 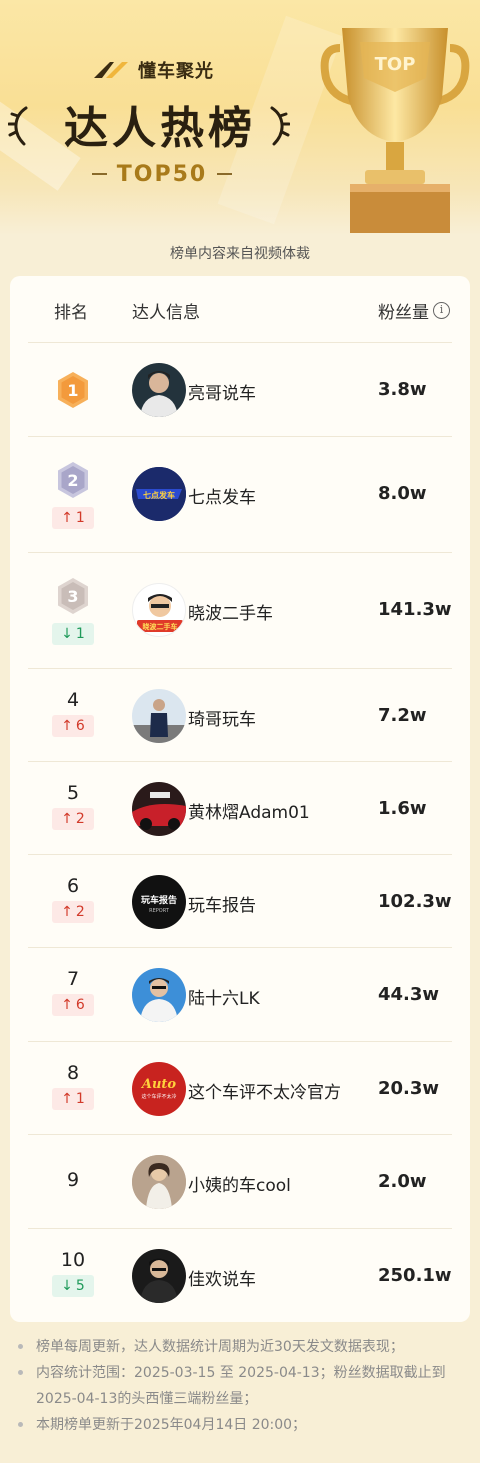 I want to click on rank-number: 4, so click(x=73, y=700).